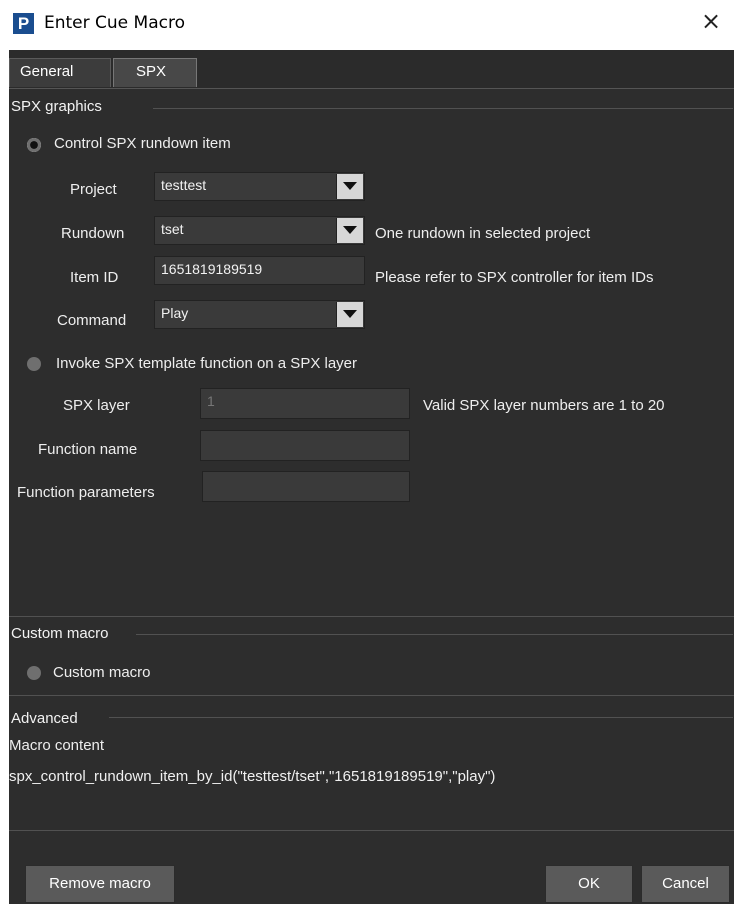 The width and height of the screenshot is (734, 904). I want to click on rundown-combobox: tset, so click(259, 230).